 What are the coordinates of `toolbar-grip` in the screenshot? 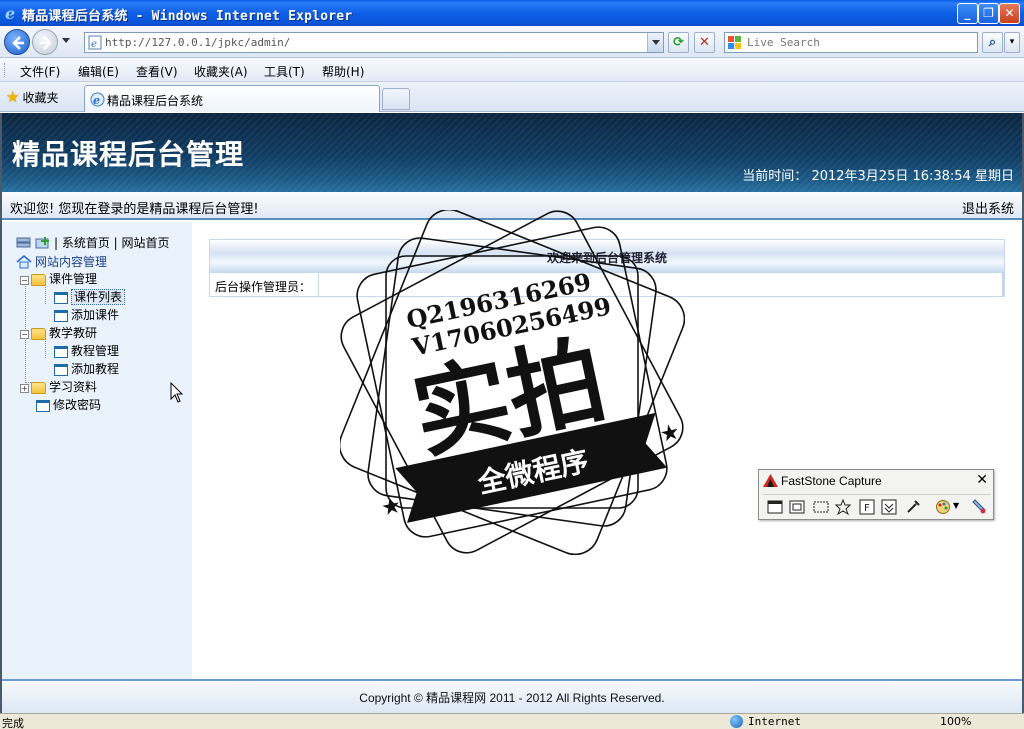 It's located at (5, 70).